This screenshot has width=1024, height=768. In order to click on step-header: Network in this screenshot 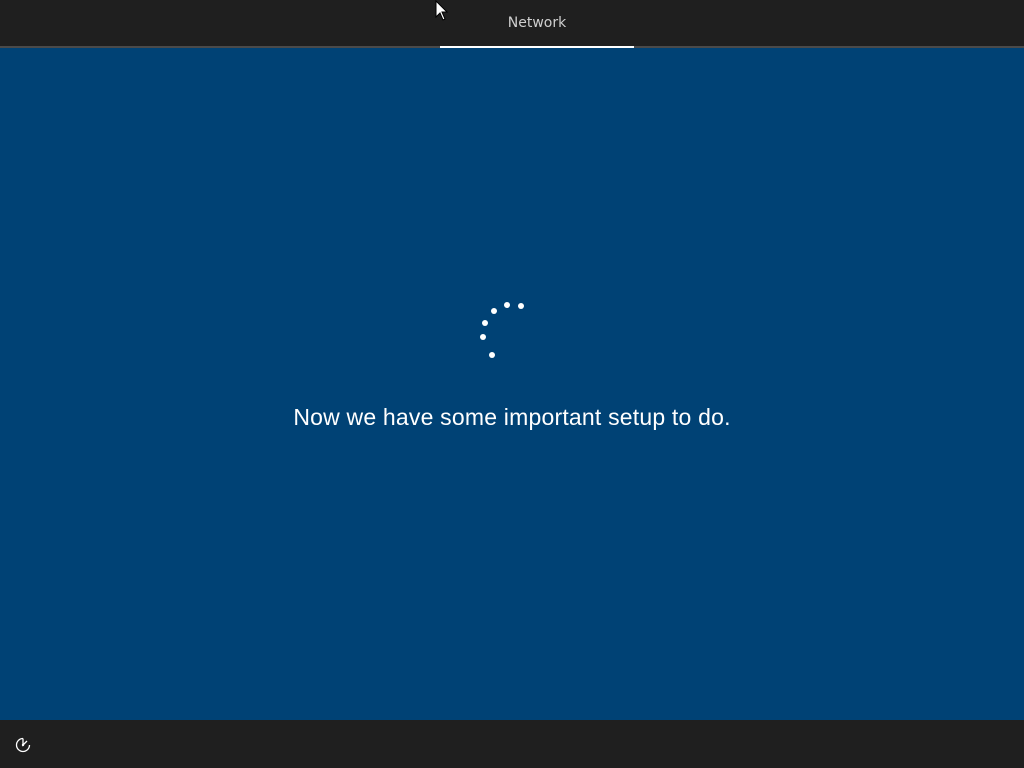, I will do `click(512, 24)`.